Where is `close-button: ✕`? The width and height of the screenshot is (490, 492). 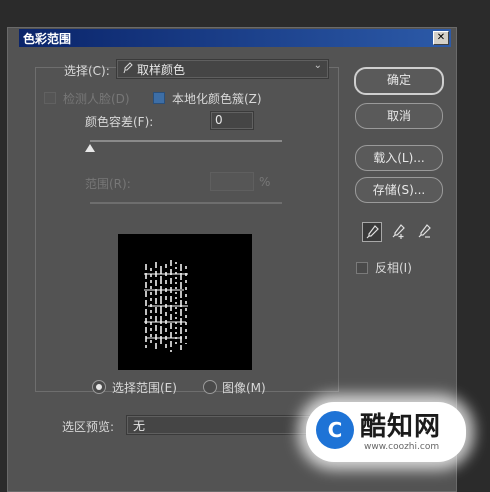 close-button: ✕ is located at coordinates (441, 38).